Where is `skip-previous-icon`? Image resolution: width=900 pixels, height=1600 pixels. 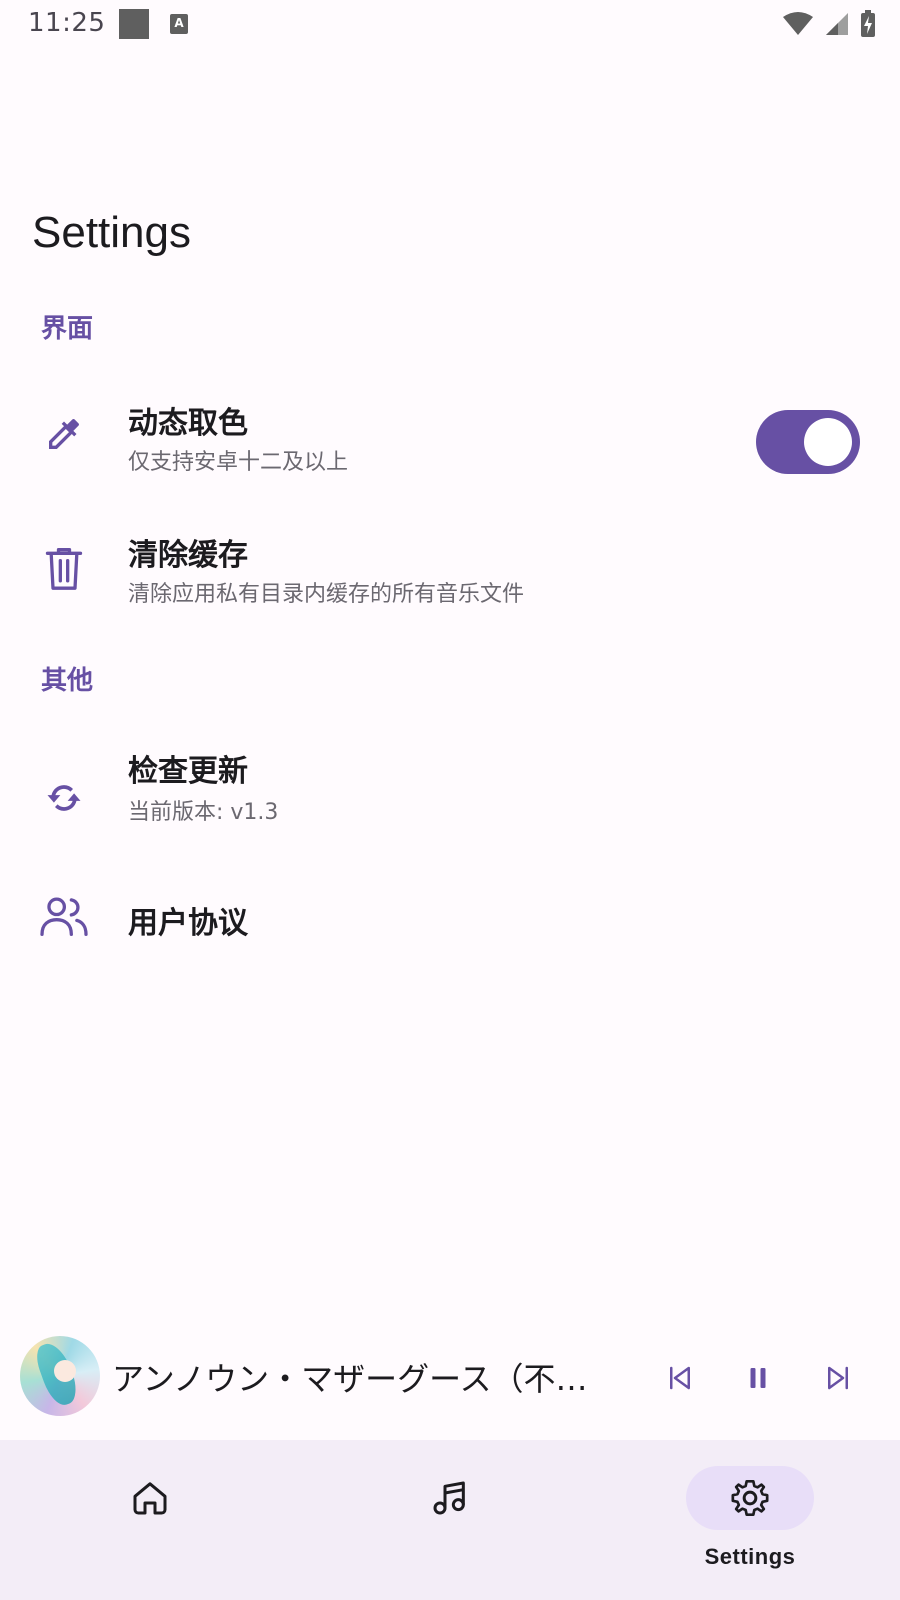 skip-previous-icon is located at coordinates (680, 1378).